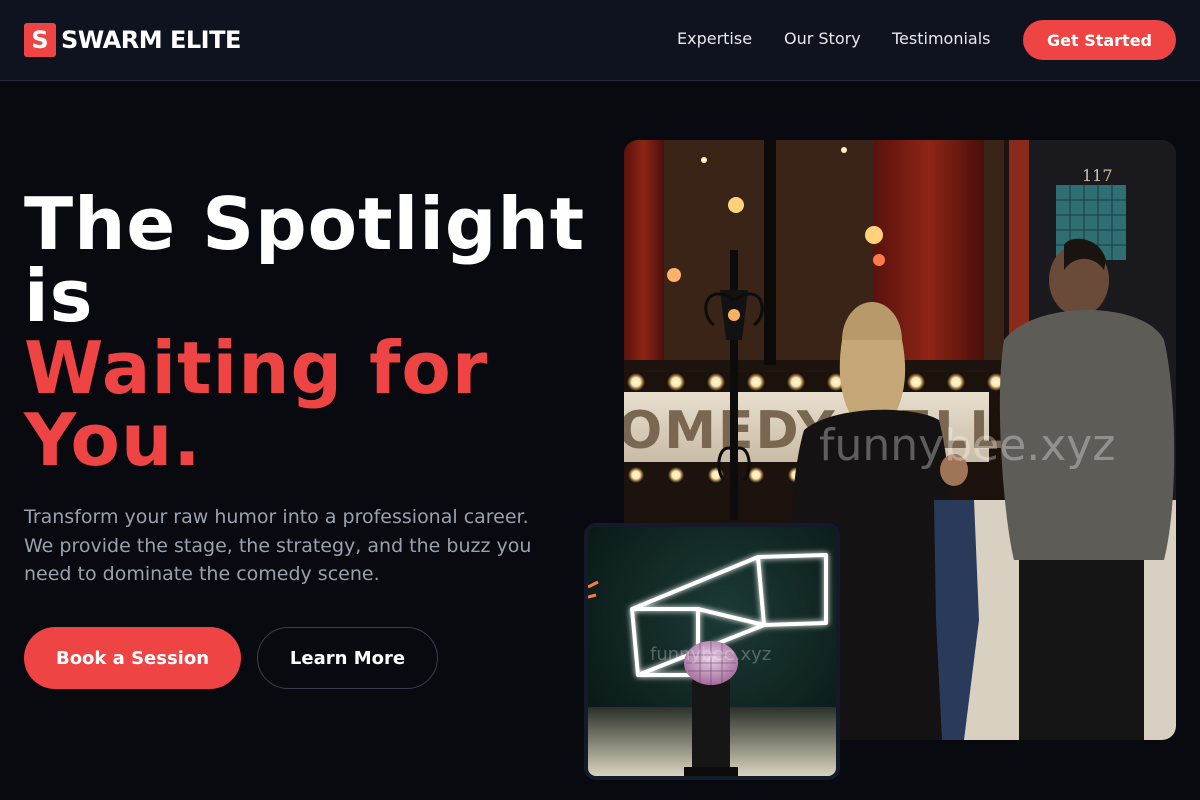 The image size is (1200, 800). Describe the element at coordinates (113, 440) in the screenshot. I see `headline-accent-line-2: You.` at that location.